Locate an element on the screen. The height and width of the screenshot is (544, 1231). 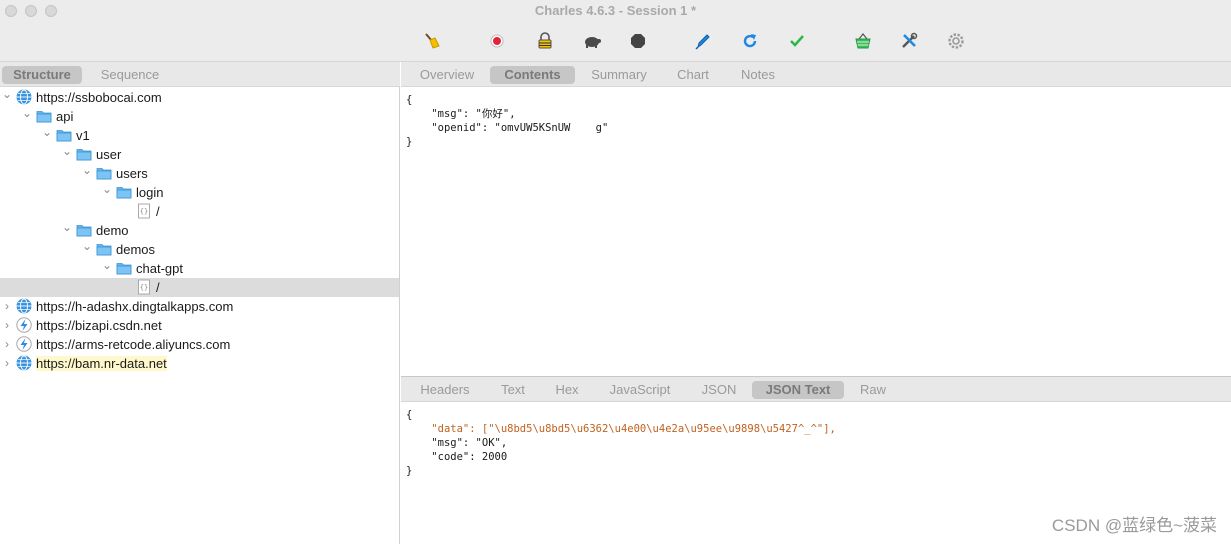
tree-row: › https://arms-retcode.aliyuncs.com is located at coordinates (199, 344).